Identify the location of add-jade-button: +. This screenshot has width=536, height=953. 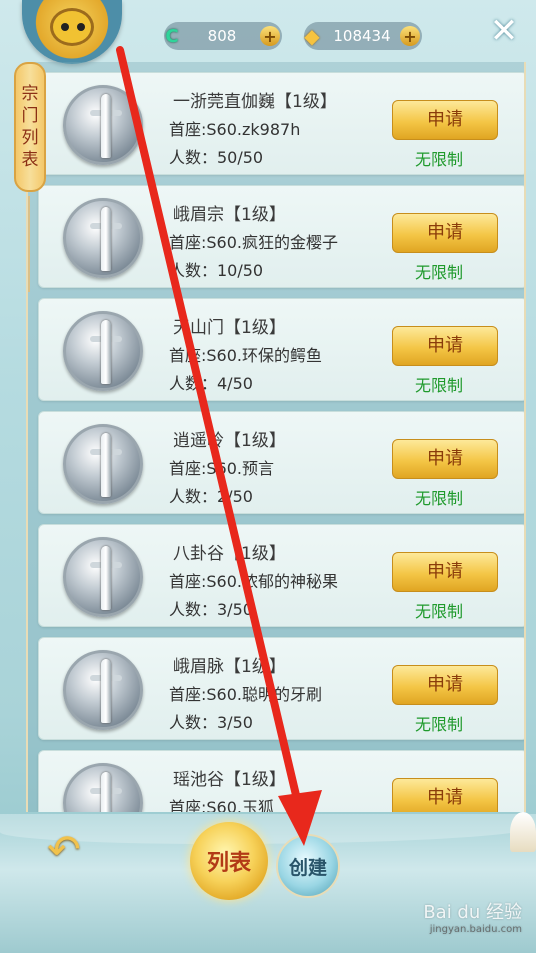
(270, 36).